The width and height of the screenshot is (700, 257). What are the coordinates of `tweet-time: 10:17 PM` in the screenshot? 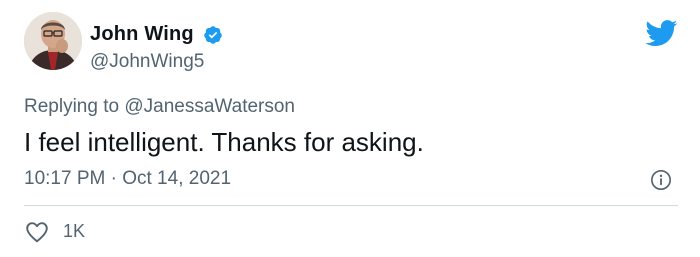 It's located at (65, 178).